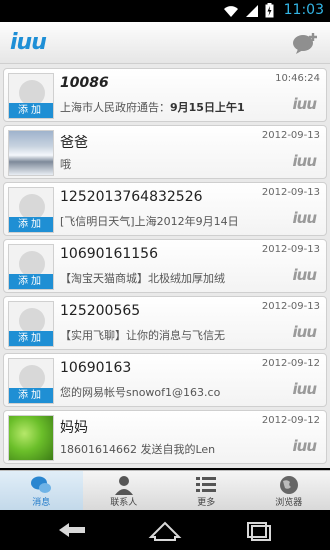  I want to click on message-date: 10:46:24, so click(297, 78).